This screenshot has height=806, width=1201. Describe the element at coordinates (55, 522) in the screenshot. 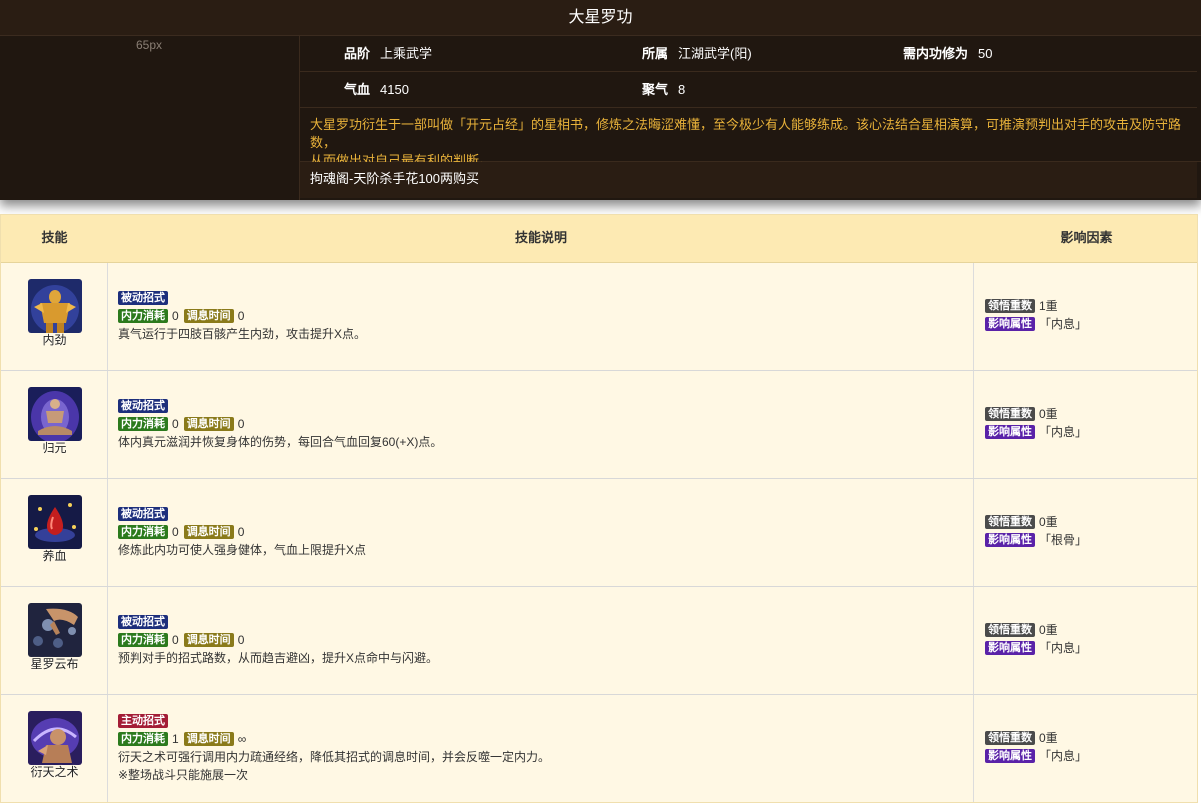

I see `blood-drop-icon` at that location.